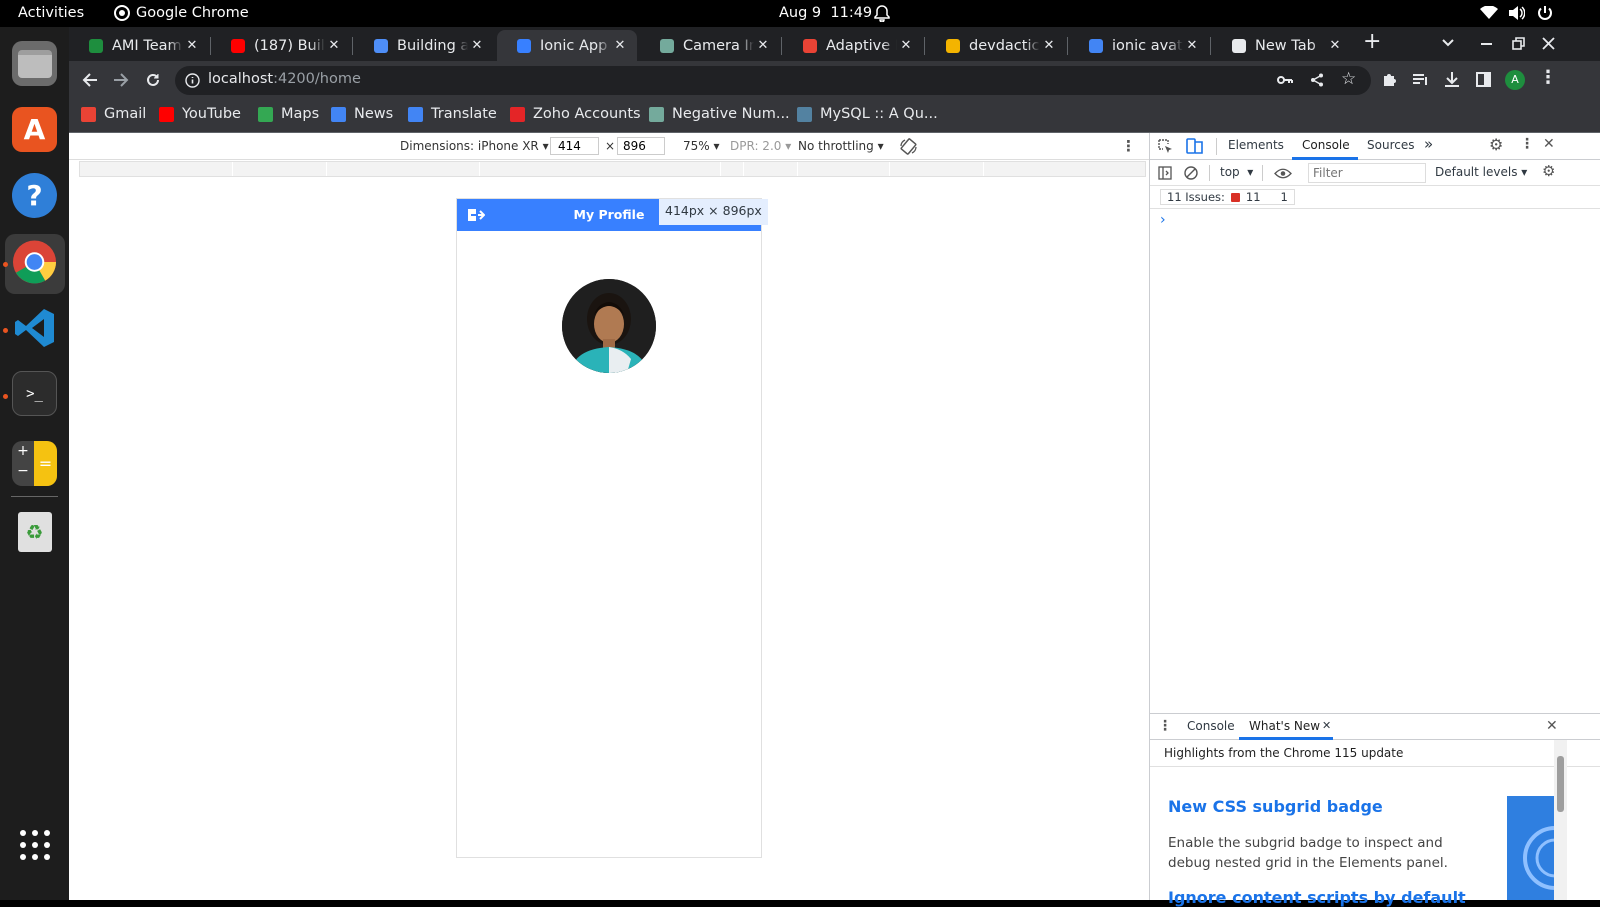 This screenshot has width=1600, height=907. What do you see at coordinates (1128, 146) in the screenshot?
I see `device-toolbar-menu-icon: ⋮` at bounding box center [1128, 146].